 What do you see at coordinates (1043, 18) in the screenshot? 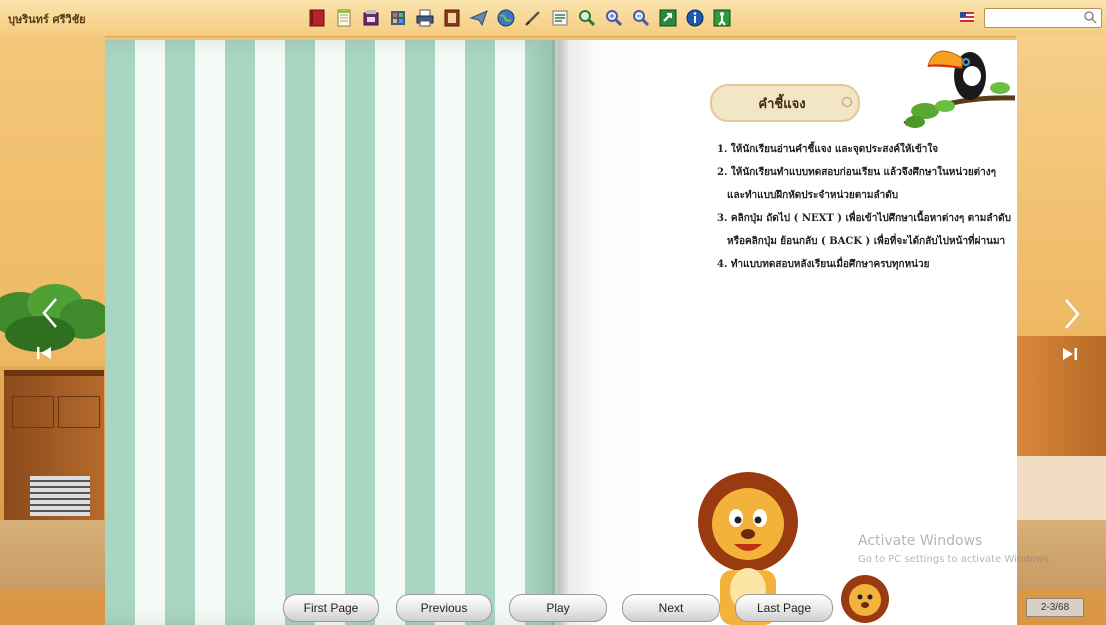
I see `search-input` at bounding box center [1043, 18].